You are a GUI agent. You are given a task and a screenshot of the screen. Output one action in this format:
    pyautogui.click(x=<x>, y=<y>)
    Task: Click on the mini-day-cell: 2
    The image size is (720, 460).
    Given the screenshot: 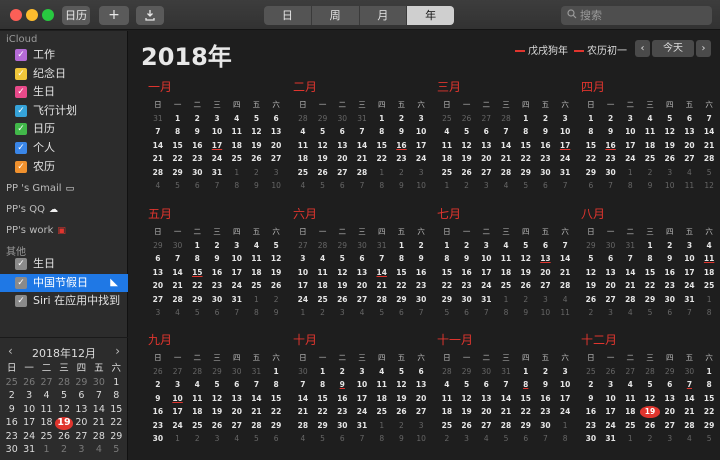 What is the action you would take?
    pyautogui.click(x=11, y=396)
    